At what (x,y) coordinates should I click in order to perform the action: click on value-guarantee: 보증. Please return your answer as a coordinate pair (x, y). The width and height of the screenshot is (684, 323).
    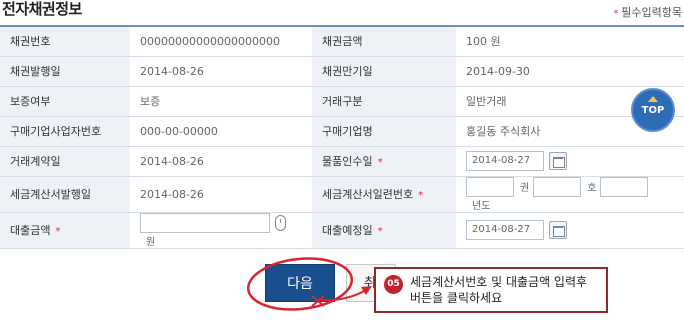
    Looking at the image, I should click on (221, 101).